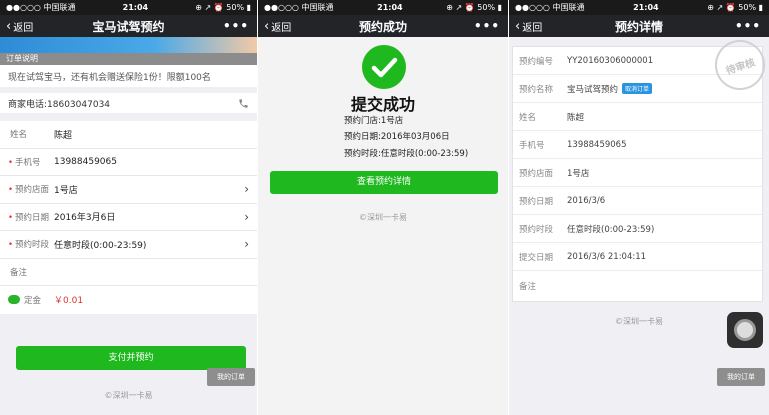 Image resolution: width=769 pixels, height=415 pixels. I want to click on merchant-phone: 商家电话:18603047034, so click(59, 104).